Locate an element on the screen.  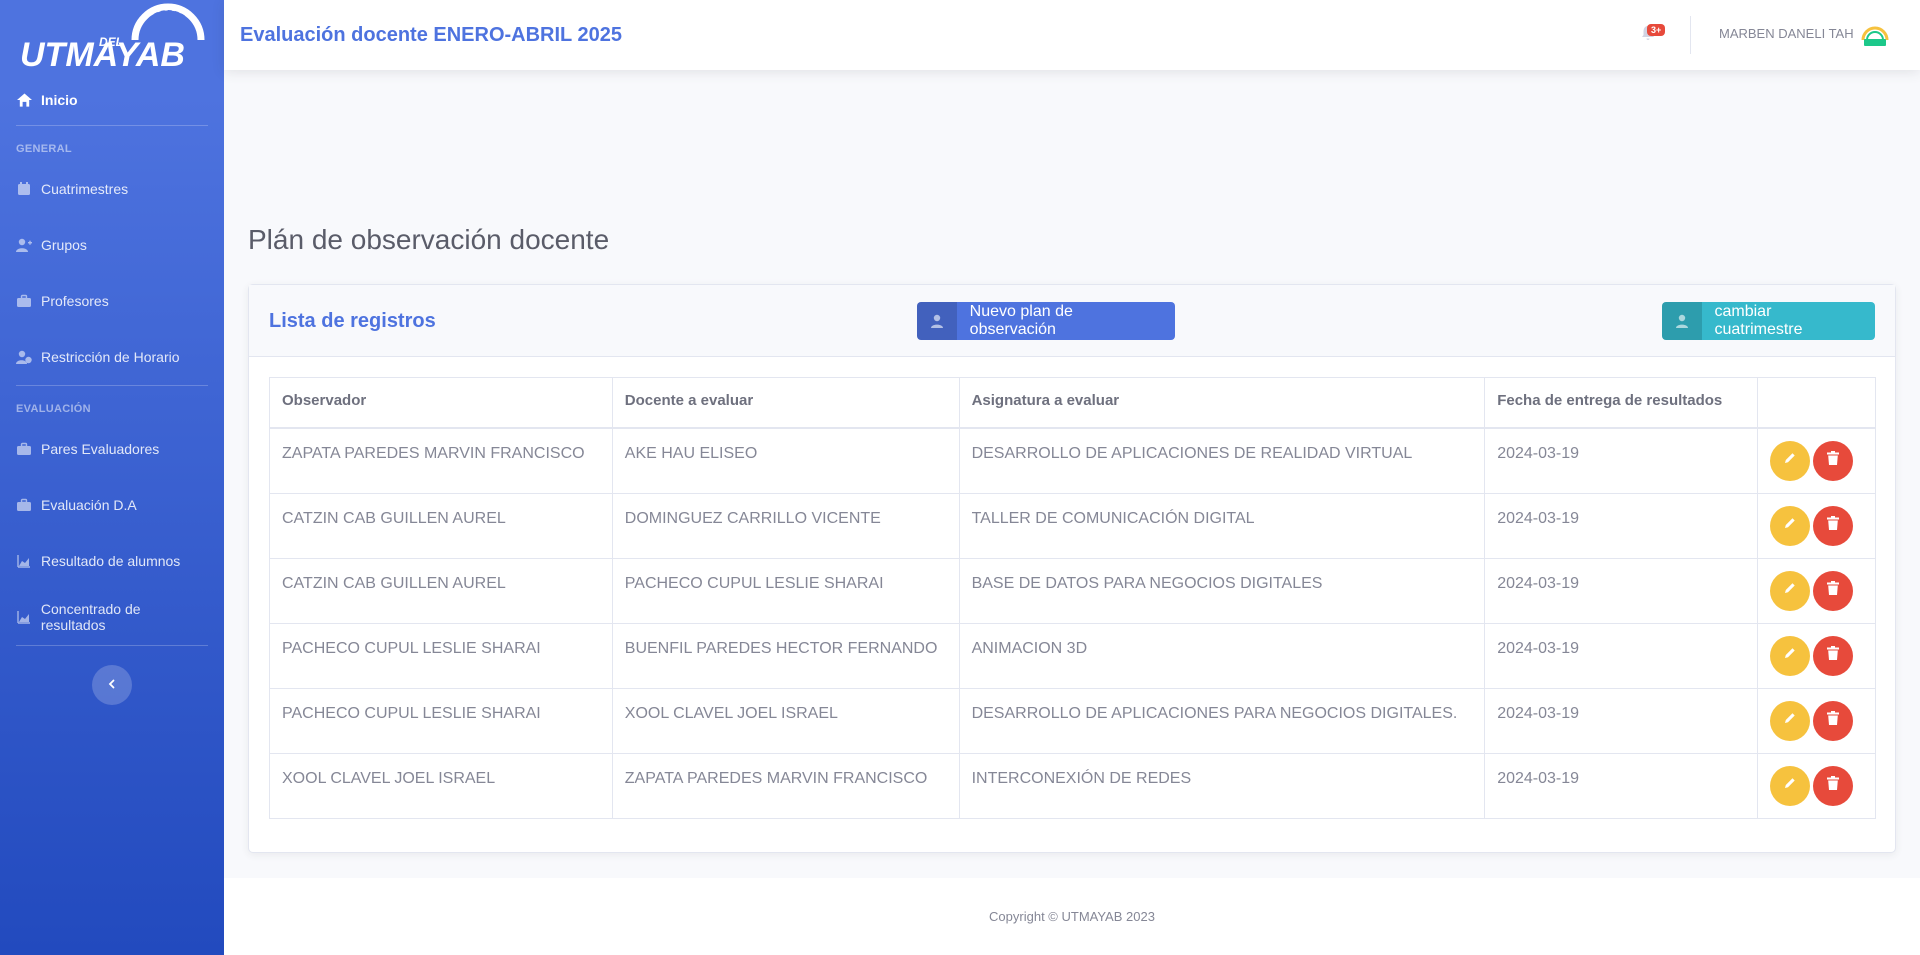
sidebar-item-label: Concentrado de resultados is located at coordinates (90, 617).